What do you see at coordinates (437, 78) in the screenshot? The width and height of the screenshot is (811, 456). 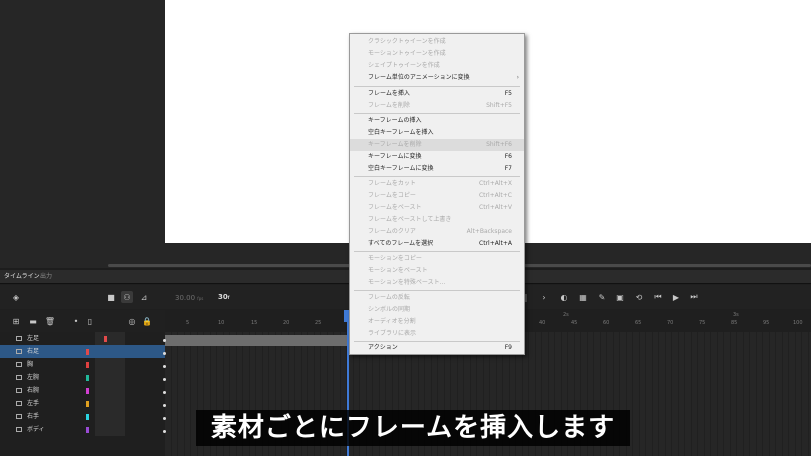 I see `menu-item-convert-frame-by-frame: フレーム単位のアニメーションに変換 ›` at bounding box center [437, 78].